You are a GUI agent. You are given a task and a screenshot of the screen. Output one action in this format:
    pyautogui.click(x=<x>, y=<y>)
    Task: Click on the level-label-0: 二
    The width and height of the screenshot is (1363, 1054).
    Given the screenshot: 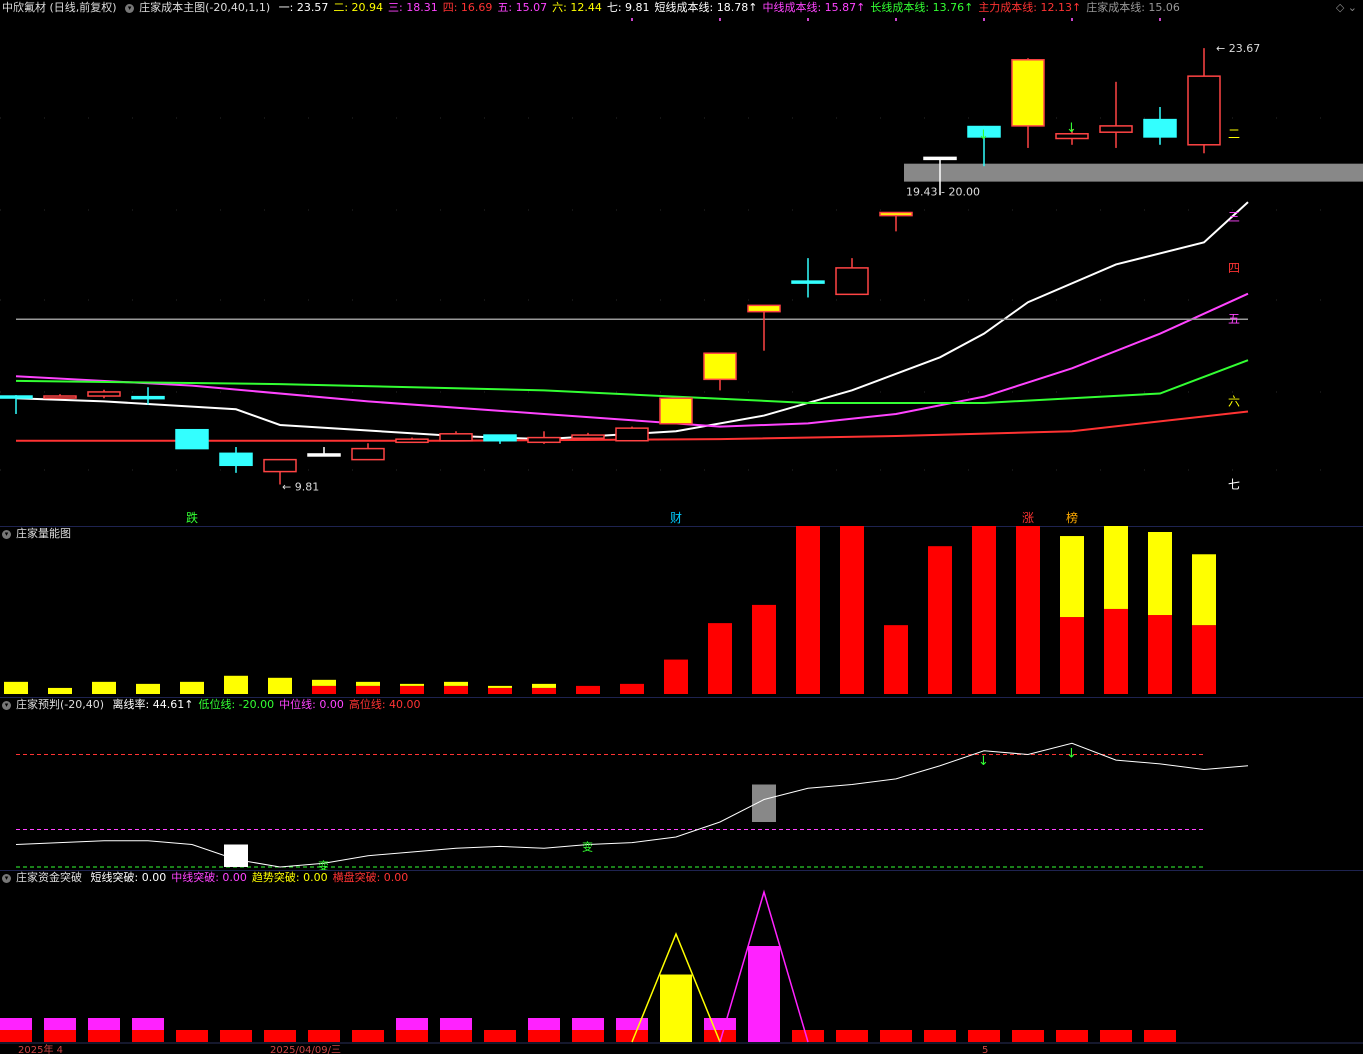 What is the action you would take?
    pyautogui.click(x=1234, y=134)
    